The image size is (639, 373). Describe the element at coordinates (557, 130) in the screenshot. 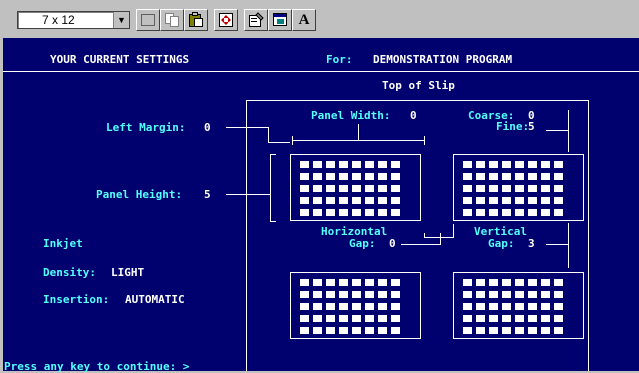

I see `fine-leader` at that location.